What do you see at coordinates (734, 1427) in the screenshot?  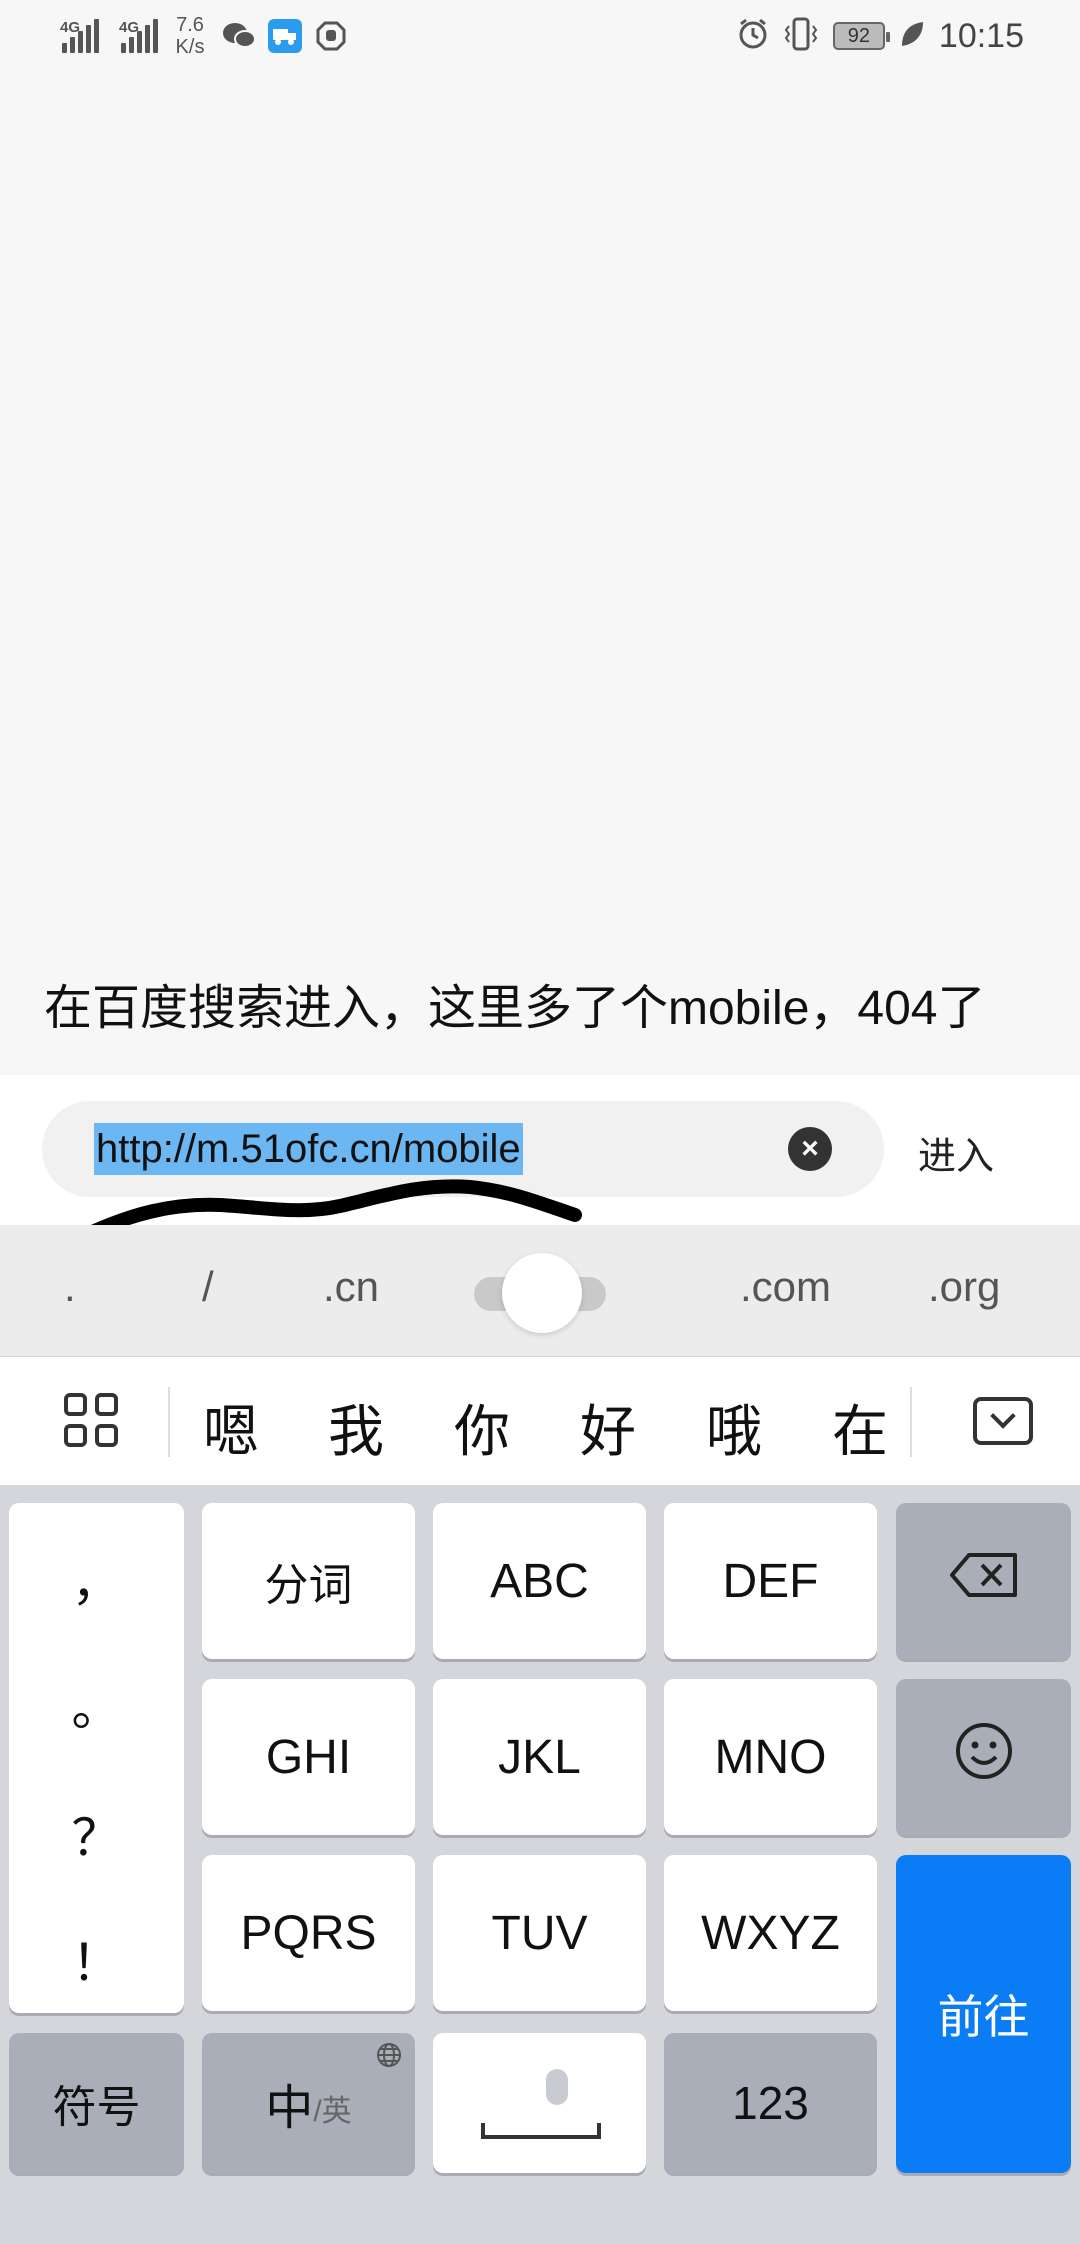 I see `candidate-word: 哦` at bounding box center [734, 1427].